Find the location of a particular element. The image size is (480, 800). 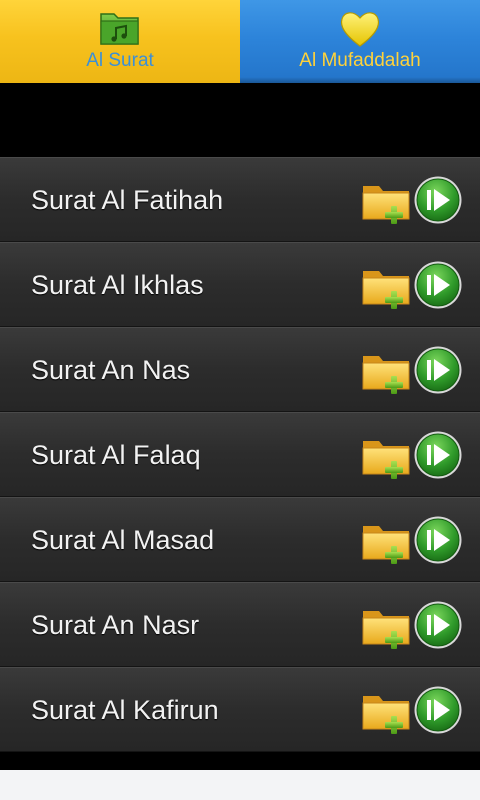

bottom-bar is located at coordinates (240, 785).